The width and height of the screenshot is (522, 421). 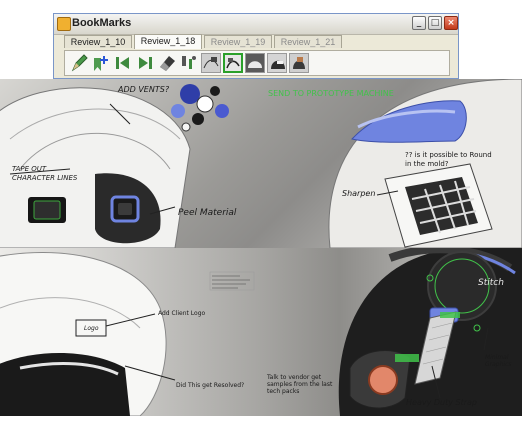 I want to click on note-round-in-mold: ?? is it possible to Round in the mold?, so click(x=448, y=159).